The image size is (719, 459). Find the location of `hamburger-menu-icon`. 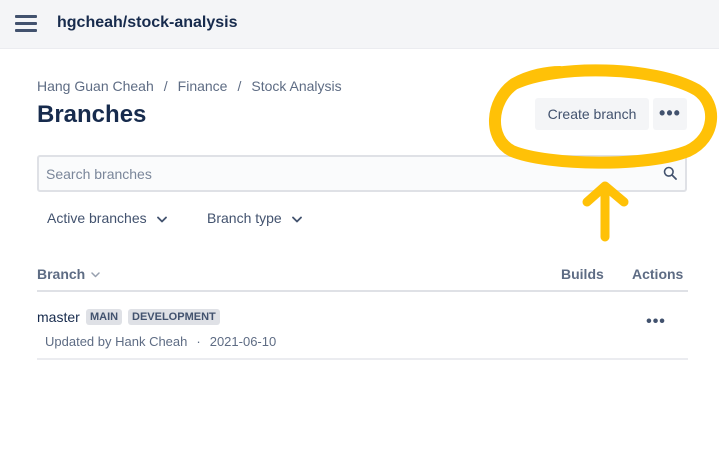

hamburger-menu-icon is located at coordinates (26, 24).